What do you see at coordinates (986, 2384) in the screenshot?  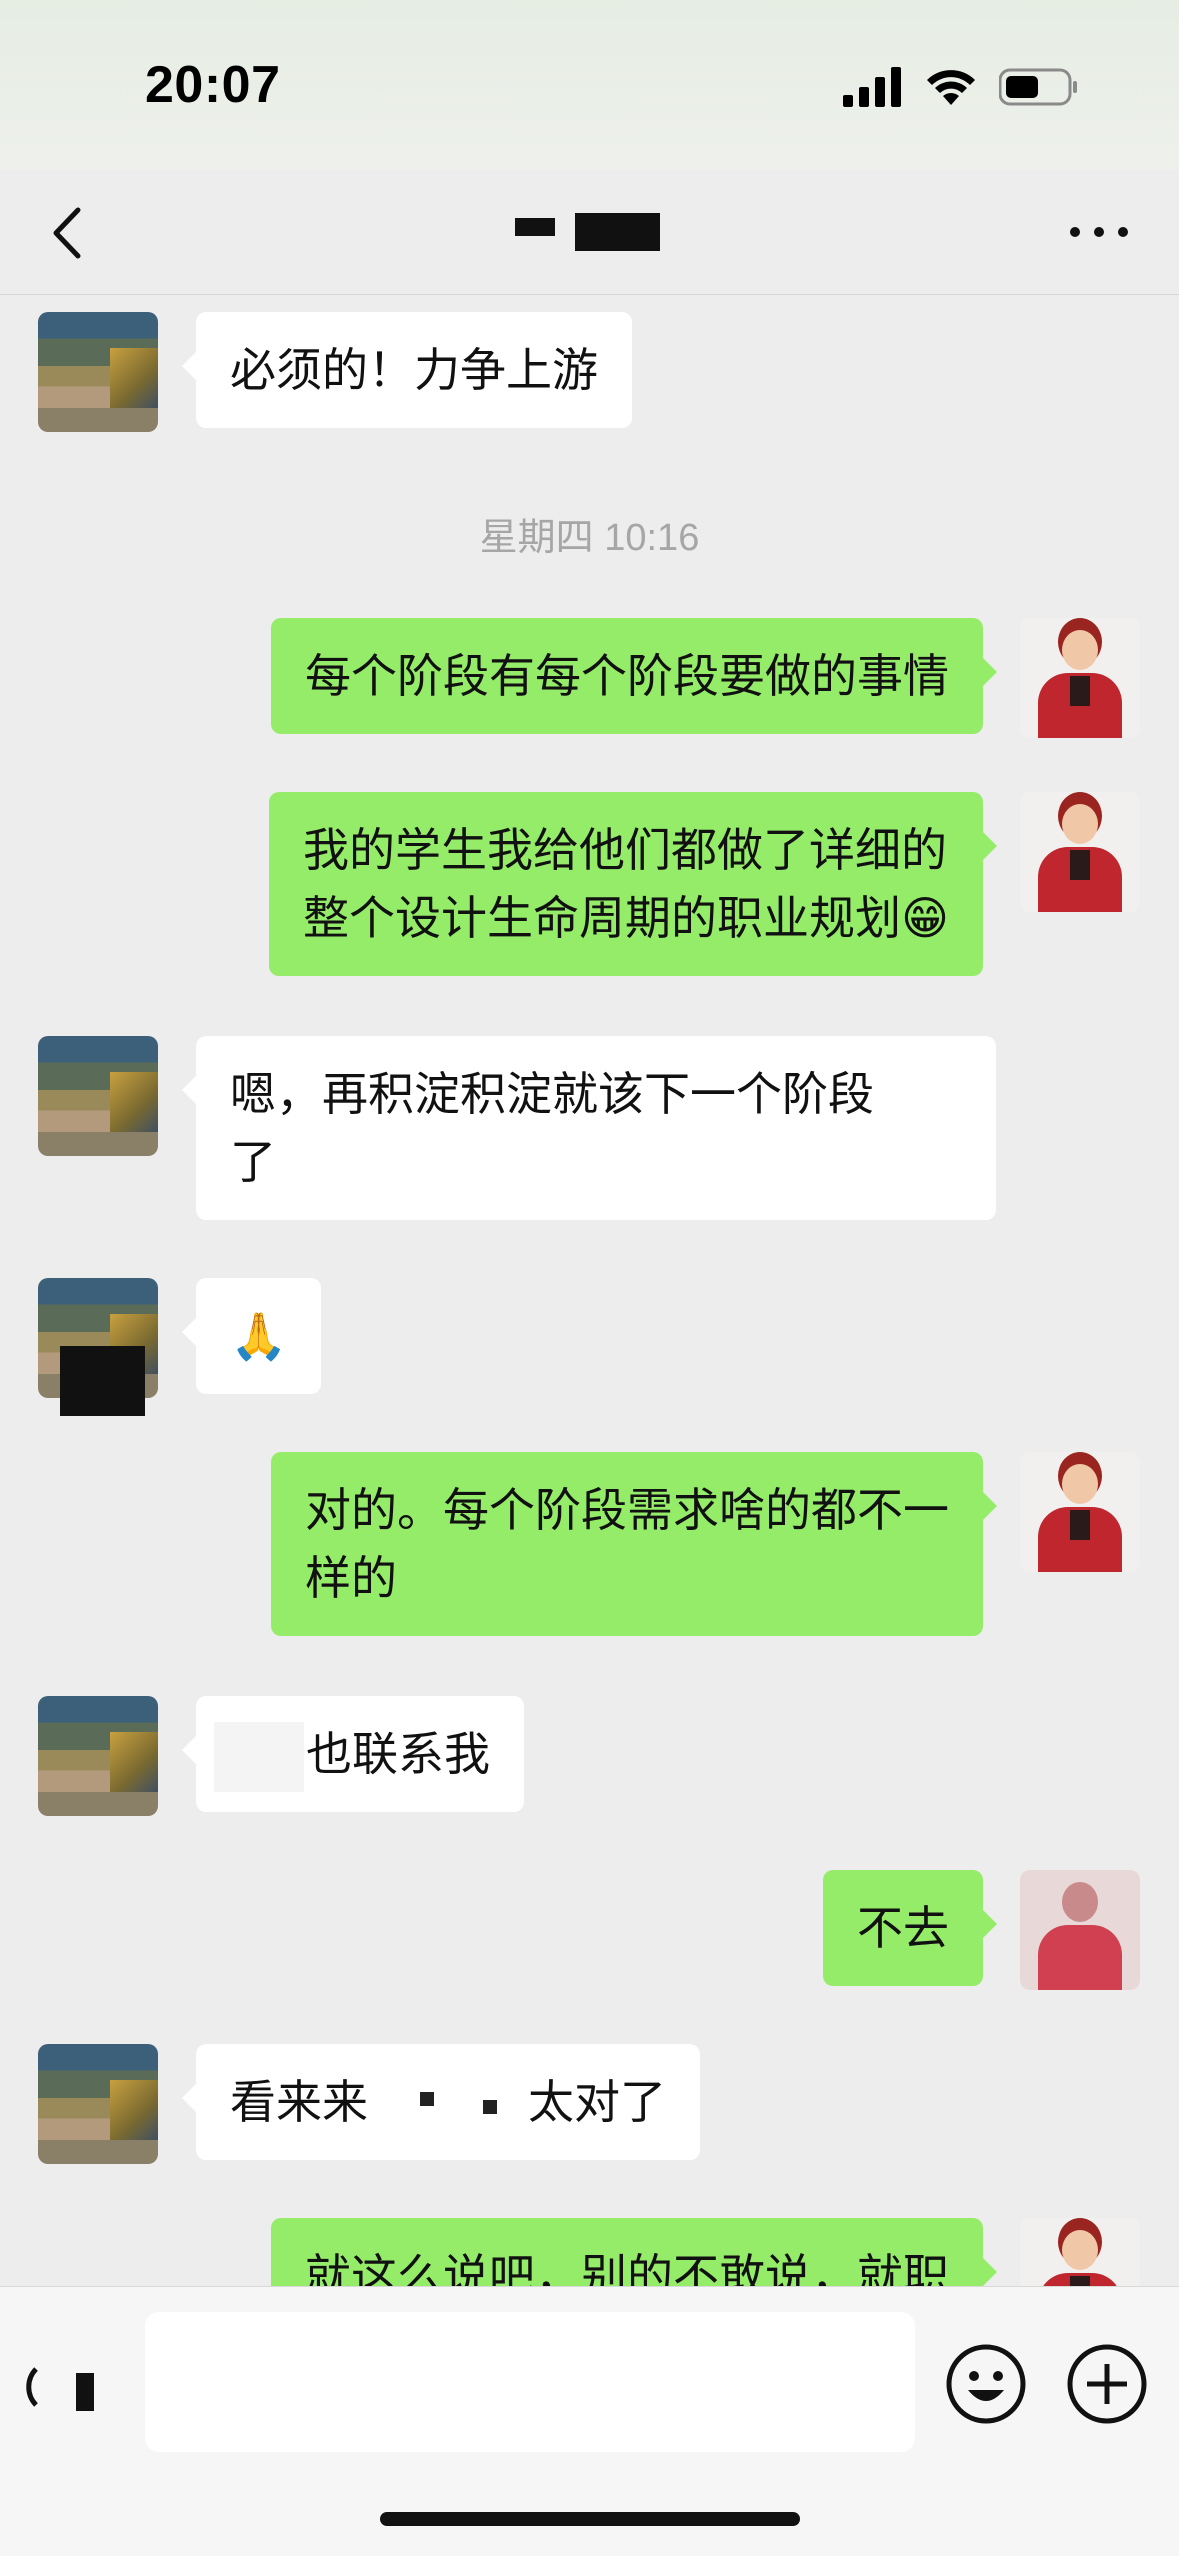 I see `emoji-icon` at bounding box center [986, 2384].